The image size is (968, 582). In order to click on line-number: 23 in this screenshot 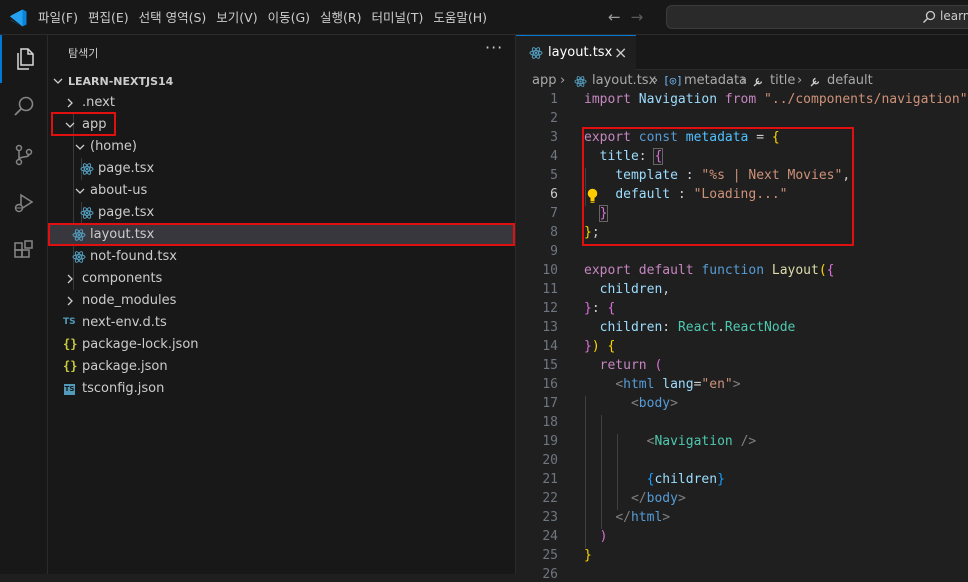, I will do `click(550, 517)`.